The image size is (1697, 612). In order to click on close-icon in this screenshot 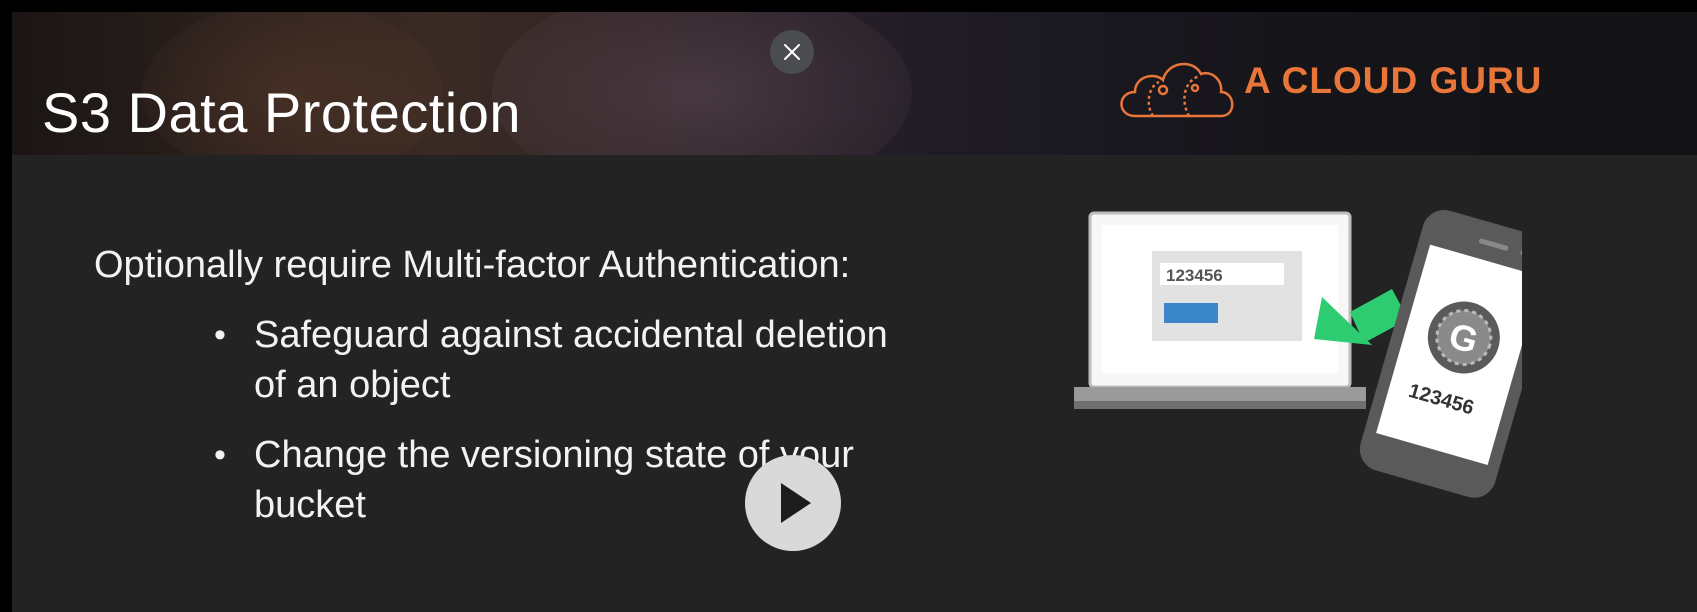, I will do `click(792, 52)`.